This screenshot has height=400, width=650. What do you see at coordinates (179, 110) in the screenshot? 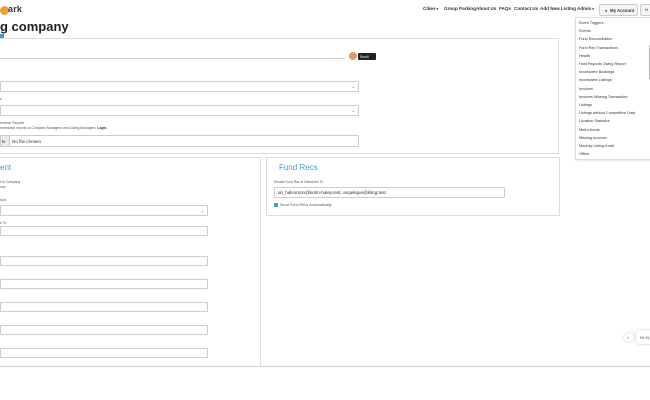
I see `select-field-2: ⌄` at bounding box center [179, 110].